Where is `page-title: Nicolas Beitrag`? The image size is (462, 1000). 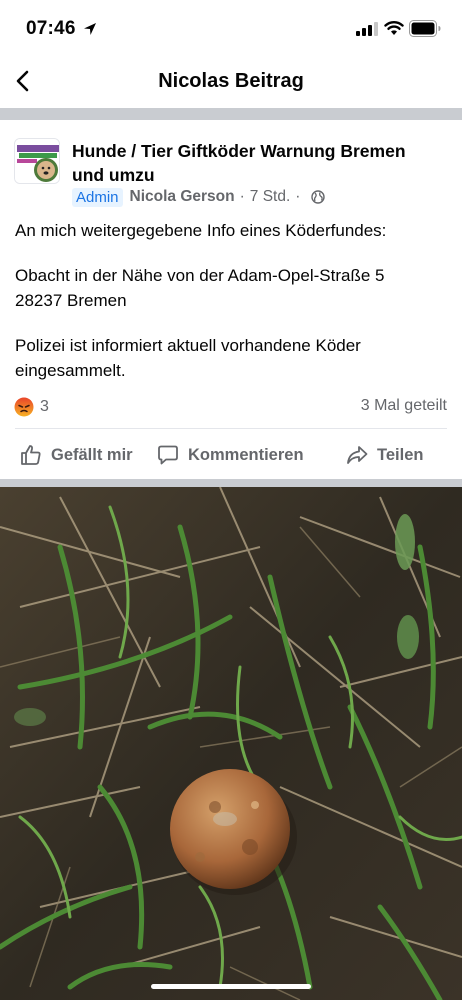
page-title: Nicolas Beitrag is located at coordinates (231, 81).